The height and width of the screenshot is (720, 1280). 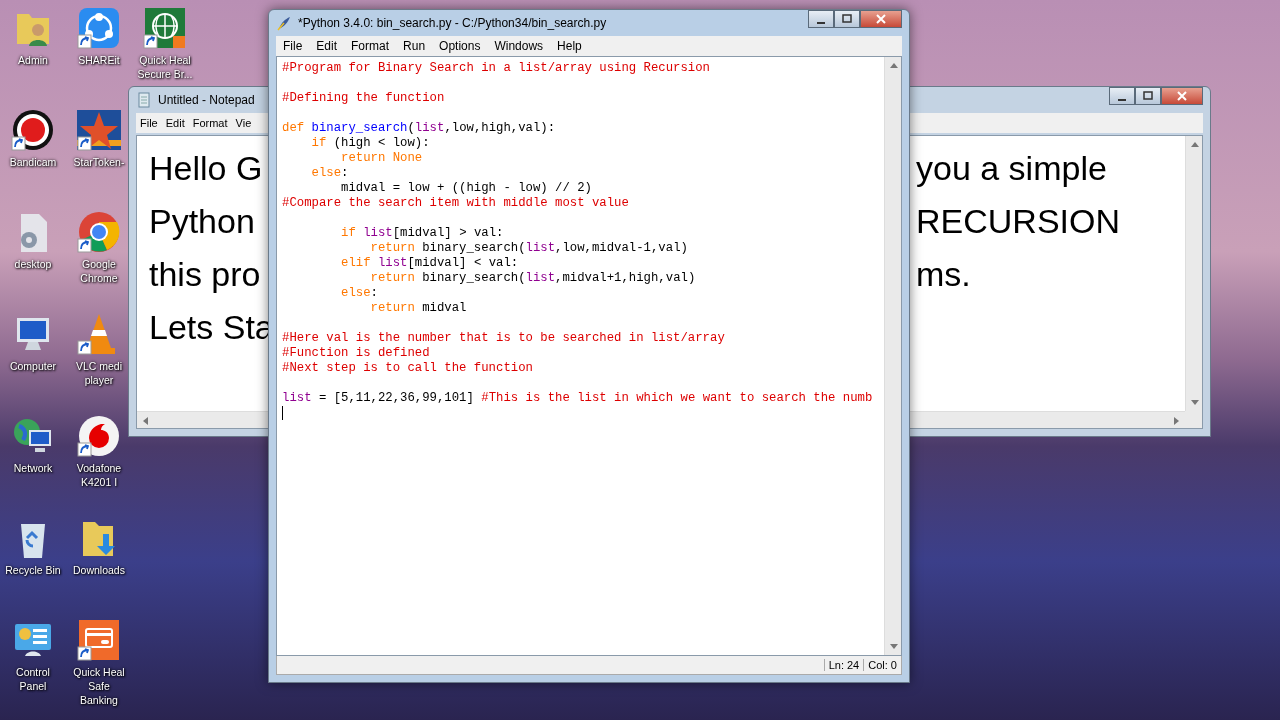 What do you see at coordinates (882, 665) in the screenshot?
I see `column-number-status: Col: 0` at bounding box center [882, 665].